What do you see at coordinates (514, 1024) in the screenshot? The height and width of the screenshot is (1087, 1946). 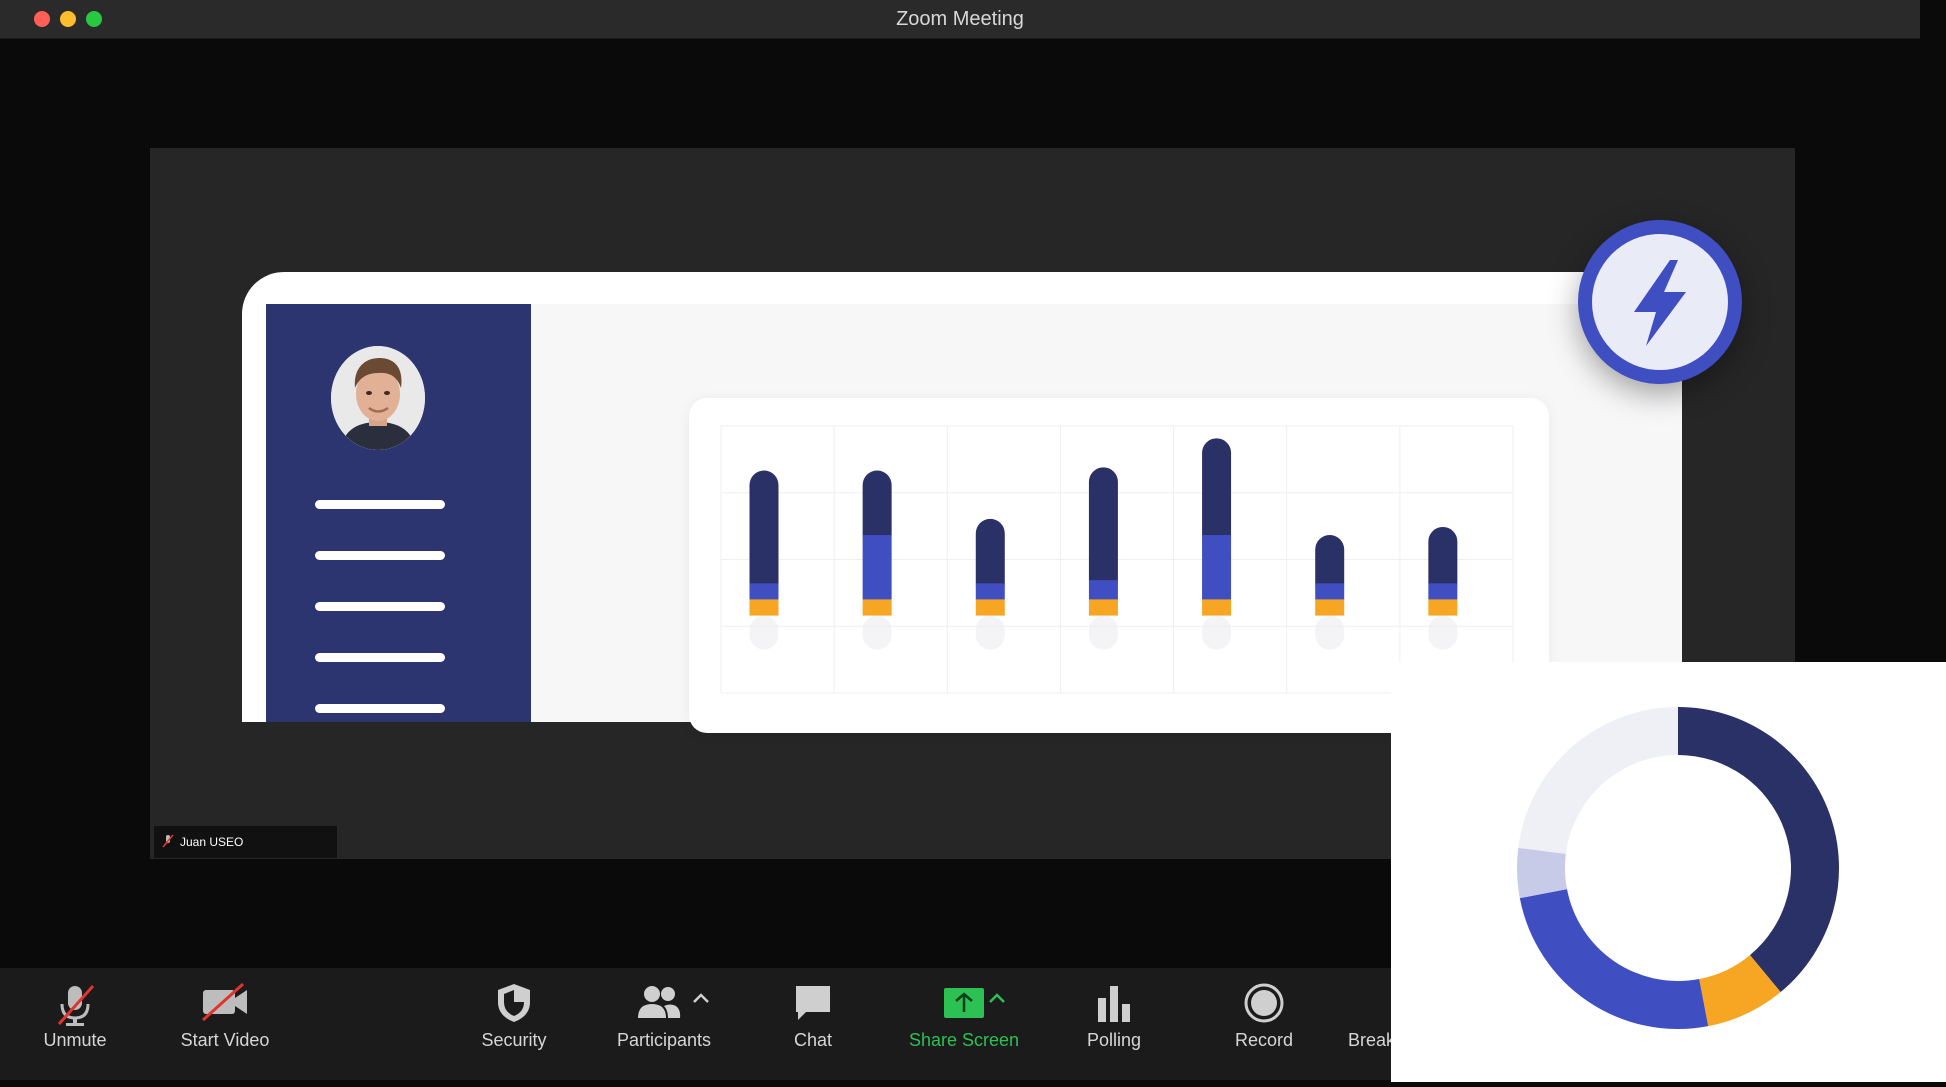 I see `security-button: Security` at bounding box center [514, 1024].